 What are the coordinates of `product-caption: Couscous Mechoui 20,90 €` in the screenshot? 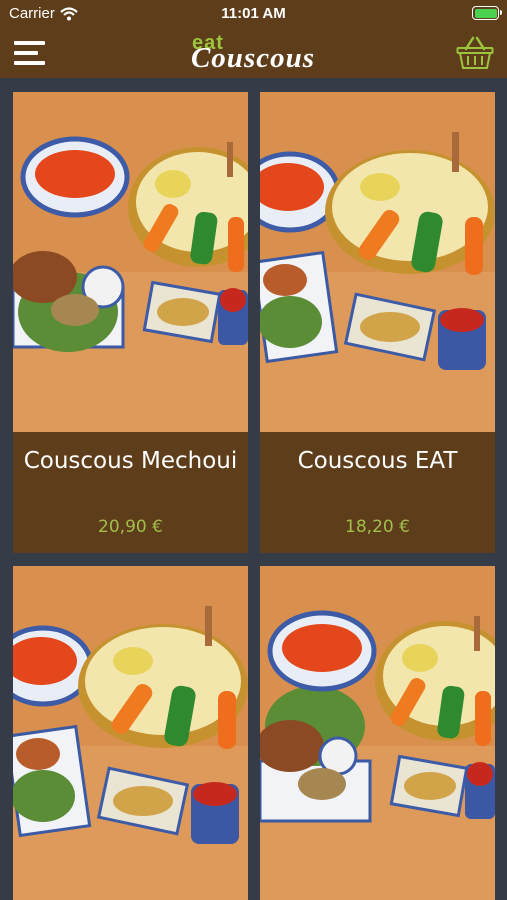 It's located at (130, 492).